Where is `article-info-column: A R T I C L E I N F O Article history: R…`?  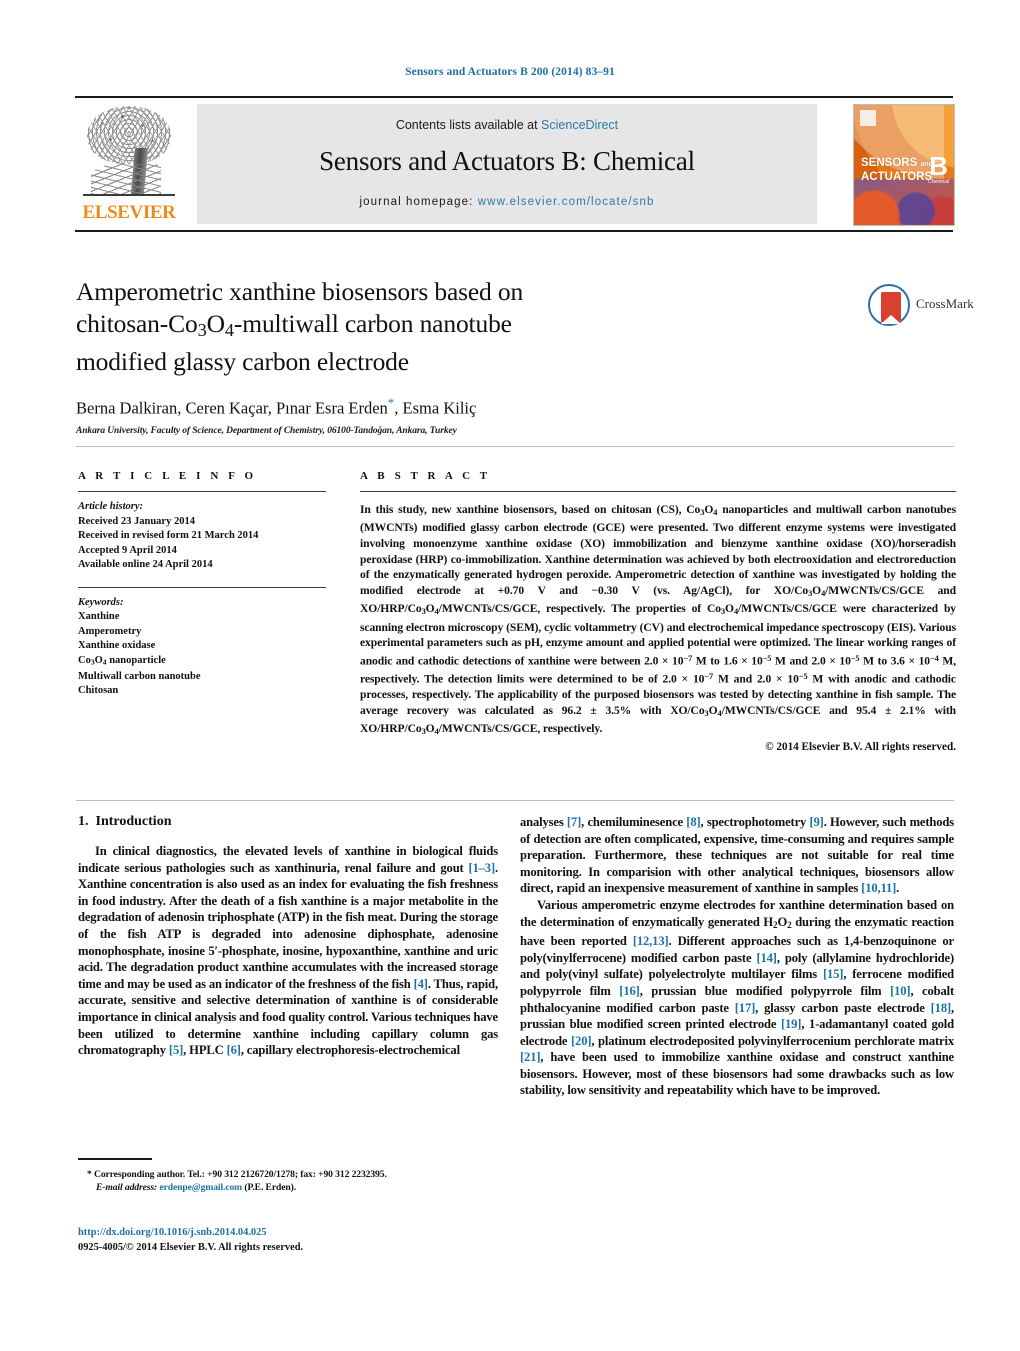
article-info-column: A R T I C L E I N F O Article history: R… is located at coordinates (202, 584).